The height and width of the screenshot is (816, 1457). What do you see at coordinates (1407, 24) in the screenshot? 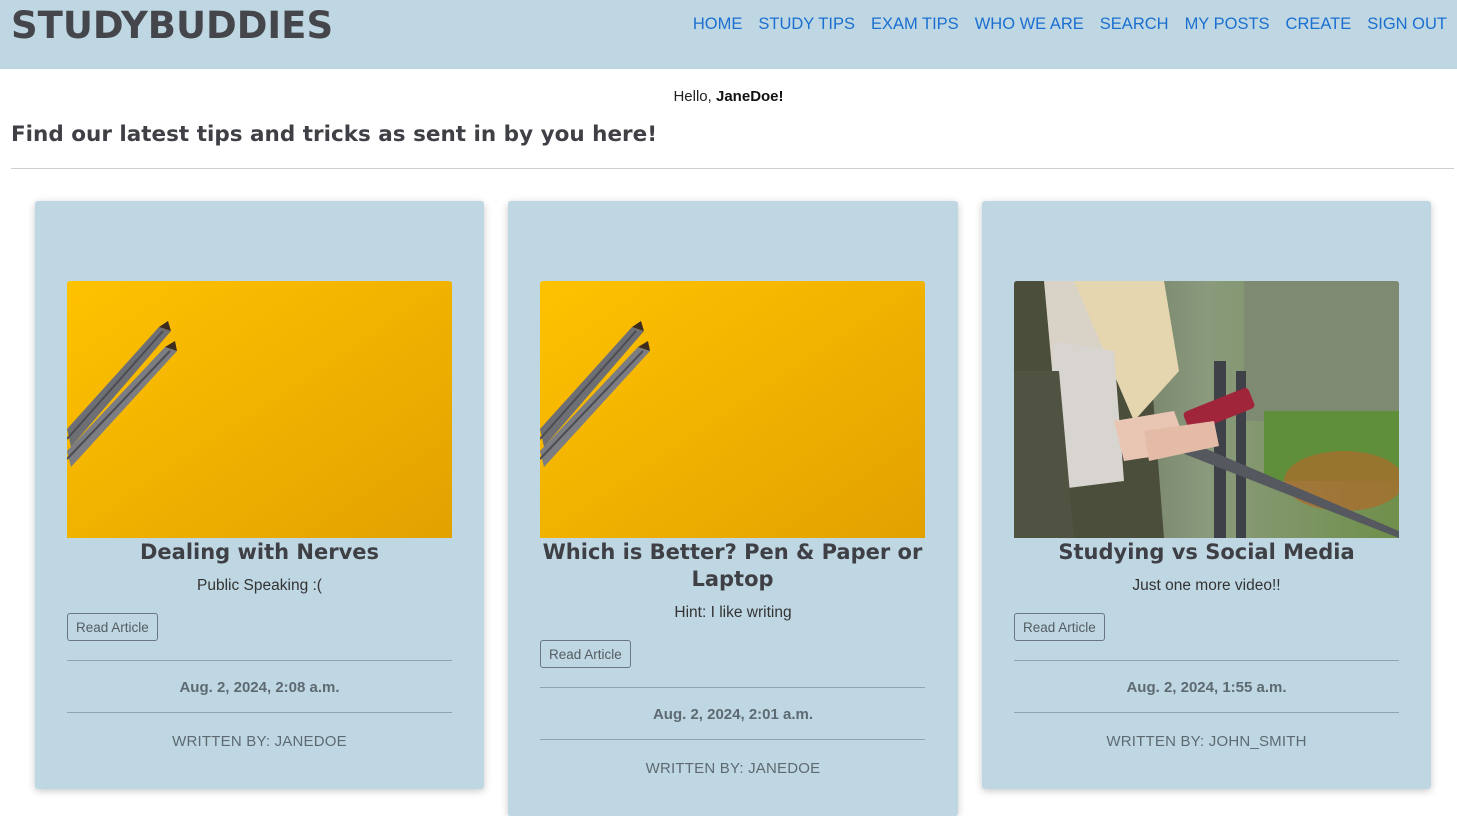
I see `nav-sign-out: SIGN OUT` at bounding box center [1407, 24].